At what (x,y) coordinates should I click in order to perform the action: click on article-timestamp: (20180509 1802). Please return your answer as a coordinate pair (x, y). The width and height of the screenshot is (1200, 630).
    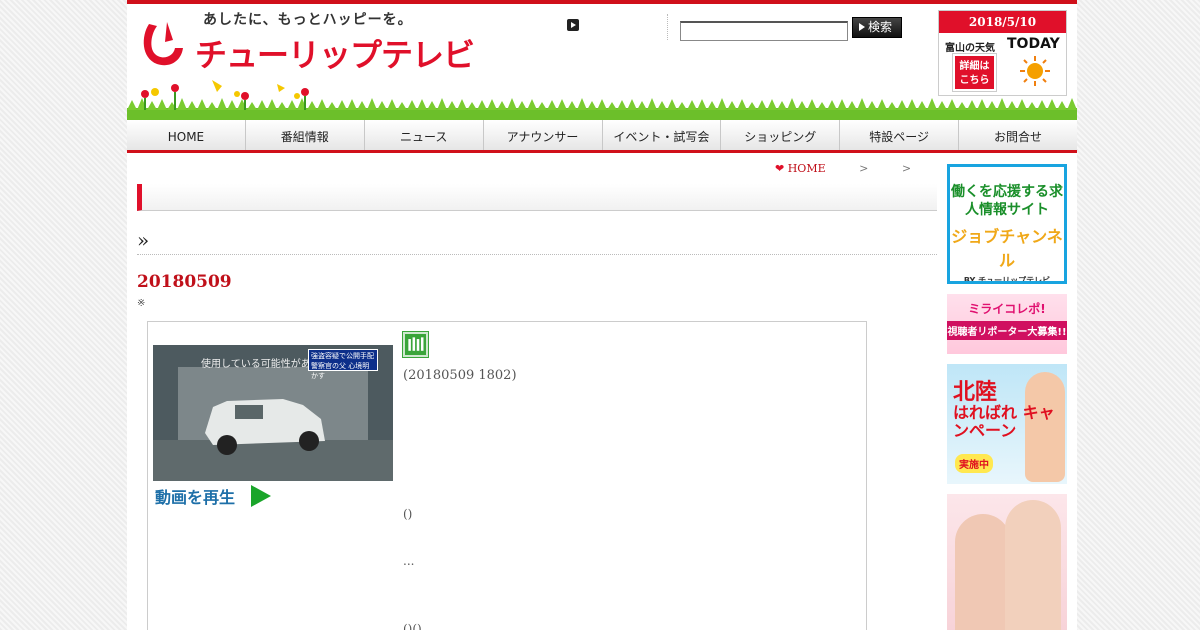
    Looking at the image, I should click on (460, 375).